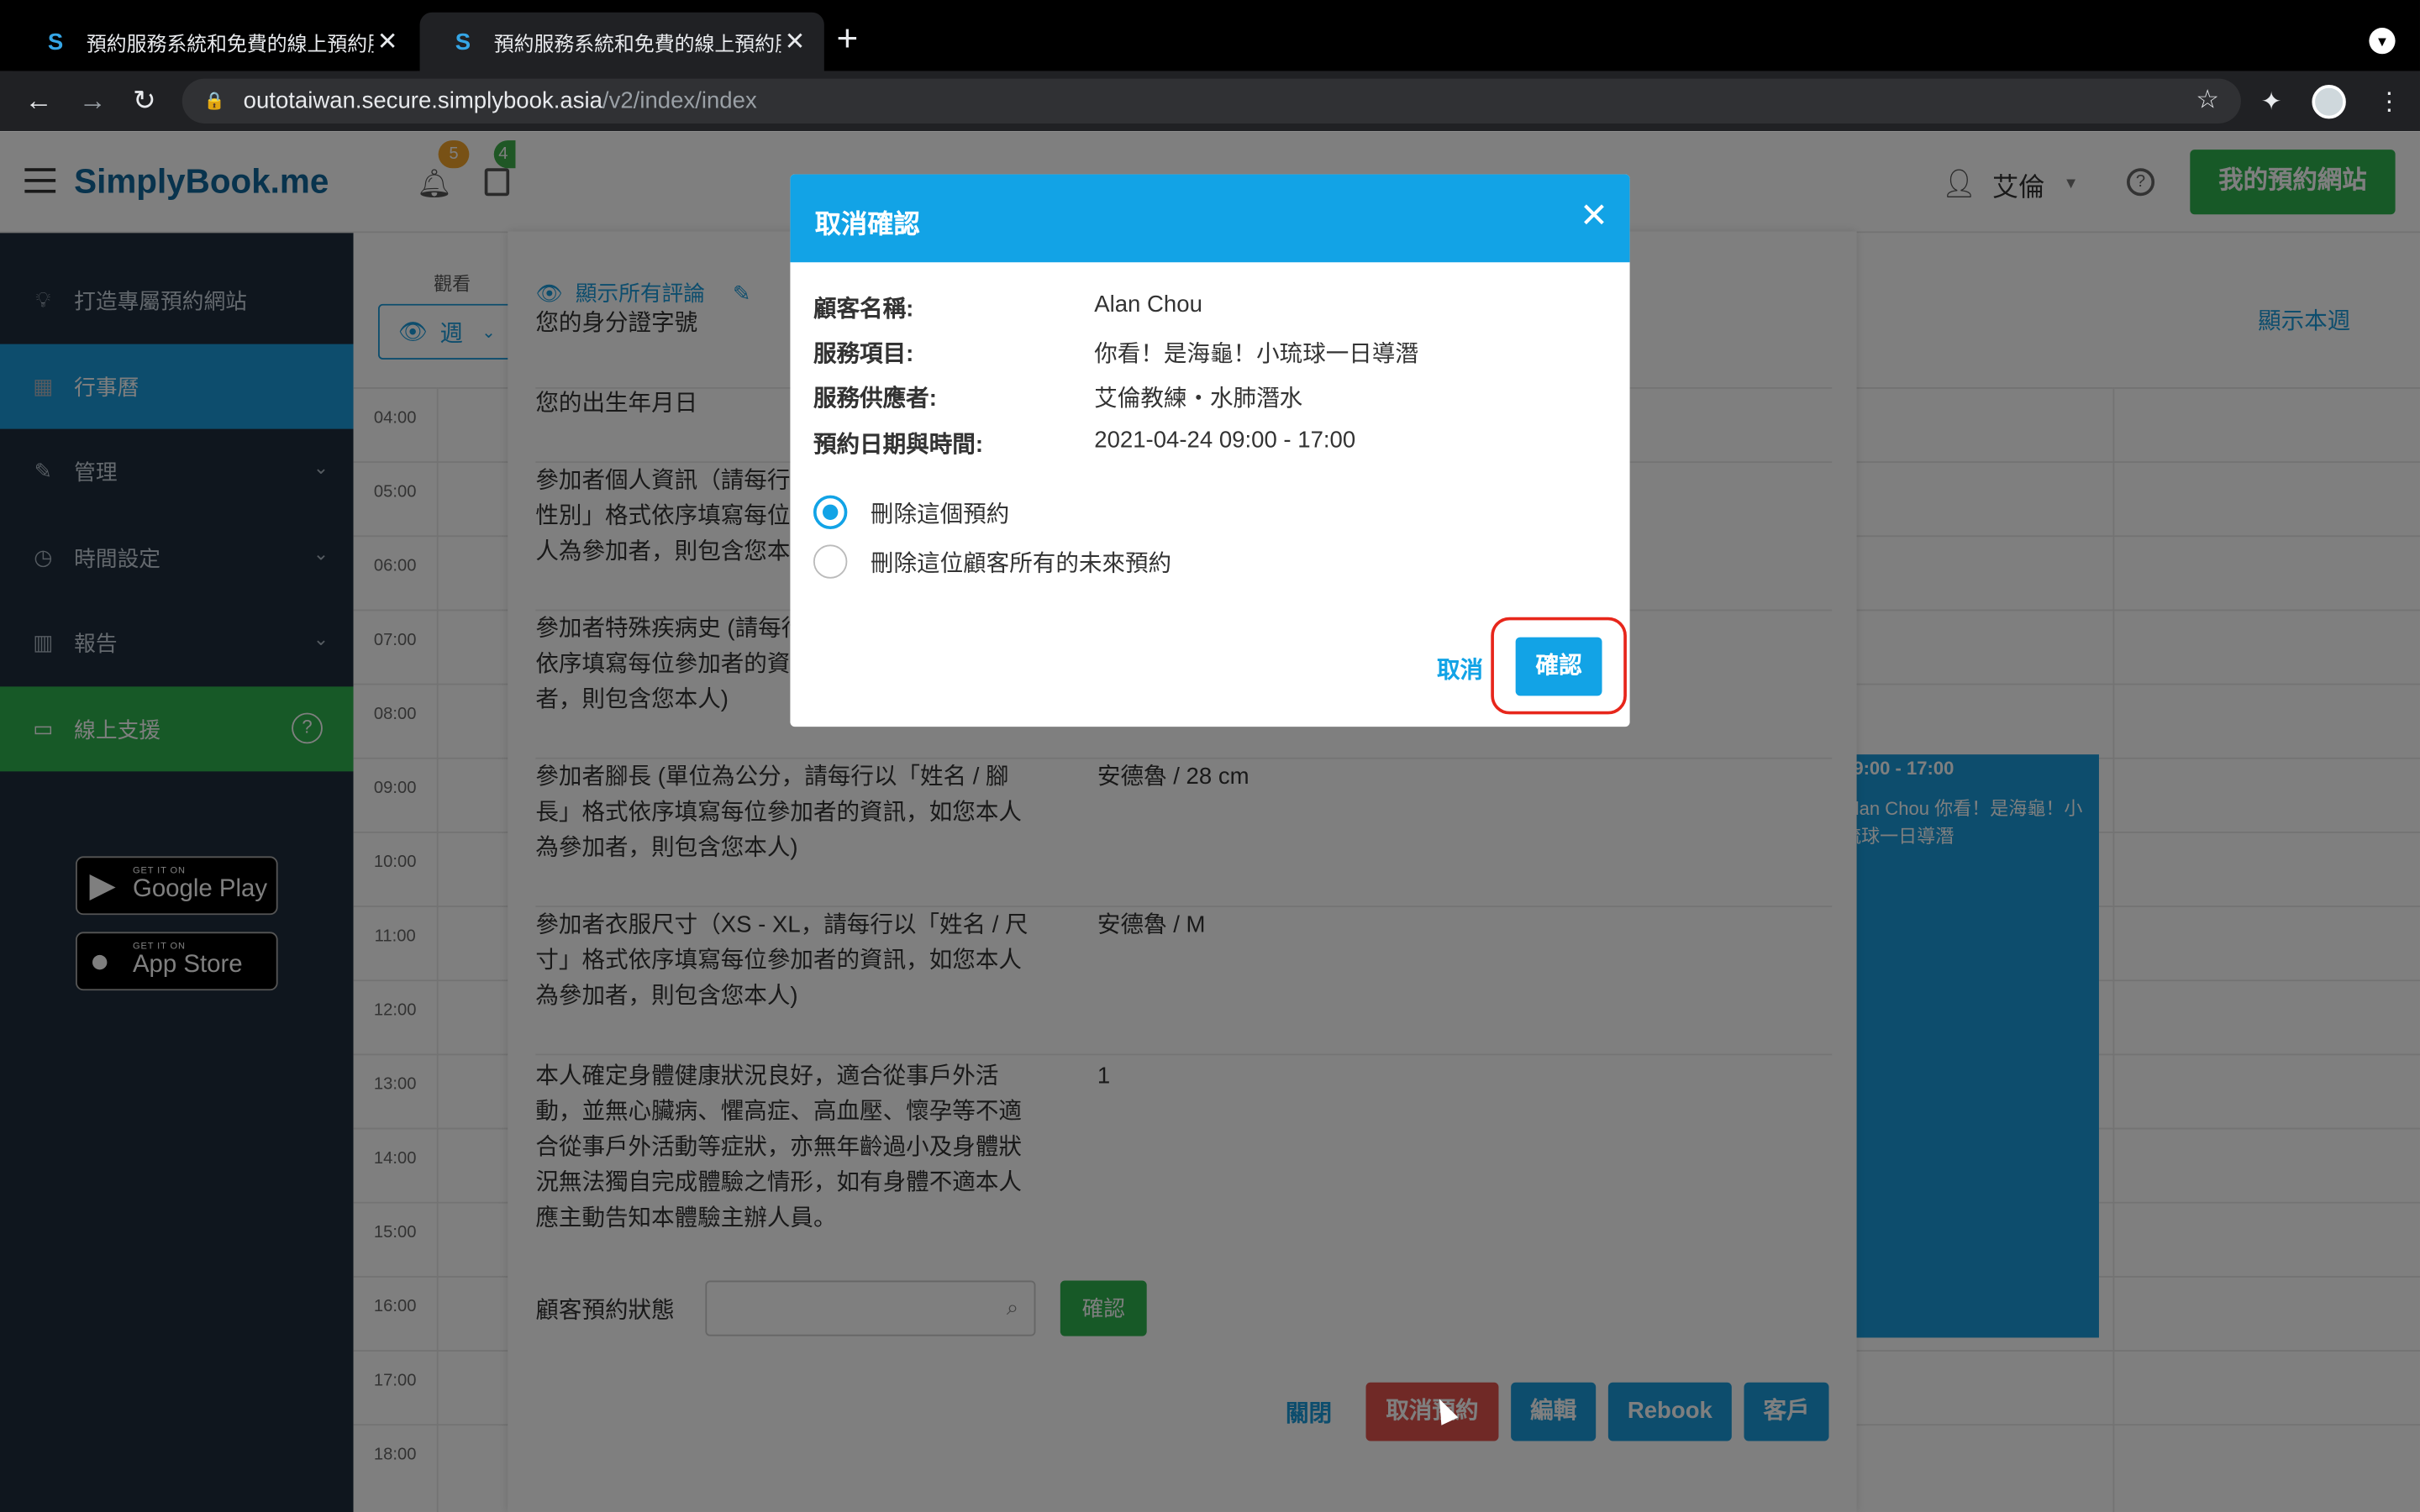 The image size is (2420, 1512). I want to click on profile-avatar, so click(2329, 102).